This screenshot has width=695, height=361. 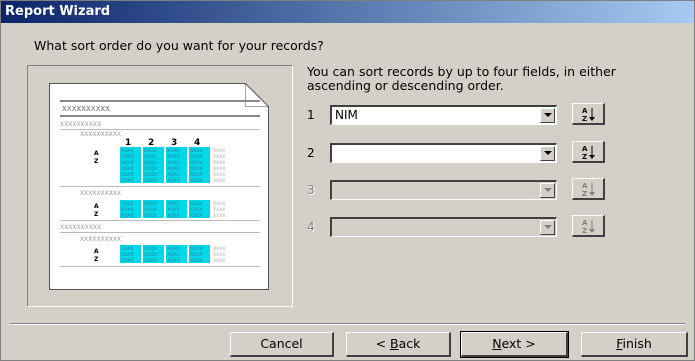 I want to click on title-bar: Report Wizard, so click(x=347, y=12).